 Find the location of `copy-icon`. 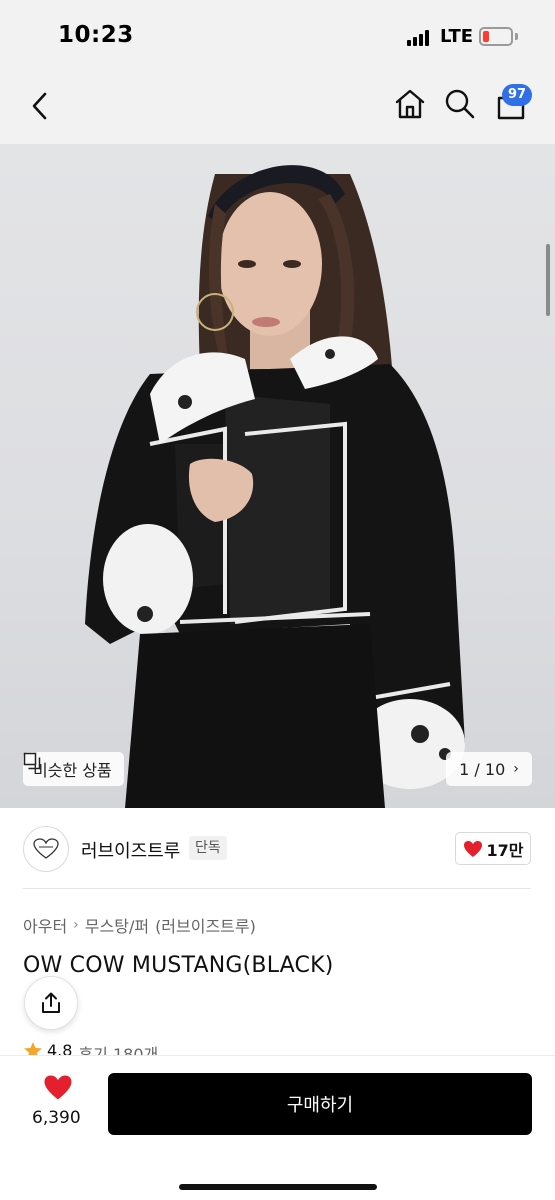

copy-icon is located at coordinates (32, 761).